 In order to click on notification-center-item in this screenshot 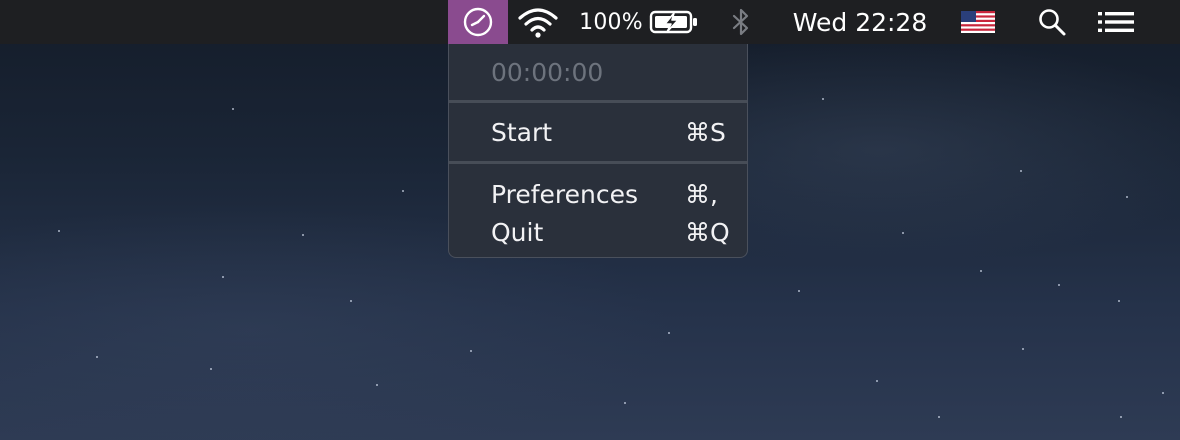, I will do `click(1116, 22)`.